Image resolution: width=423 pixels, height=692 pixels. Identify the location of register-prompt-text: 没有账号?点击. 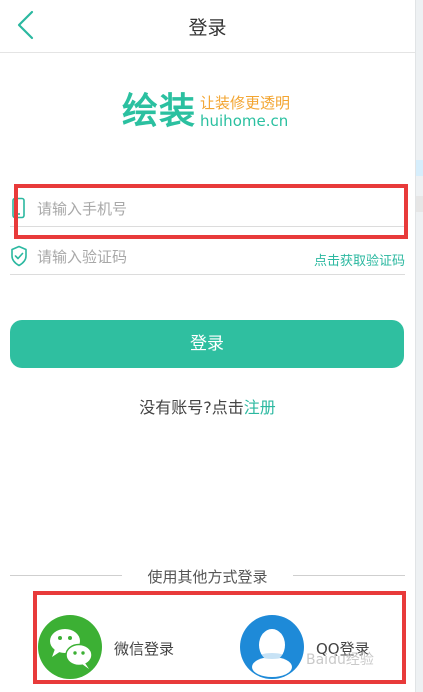
(191, 407).